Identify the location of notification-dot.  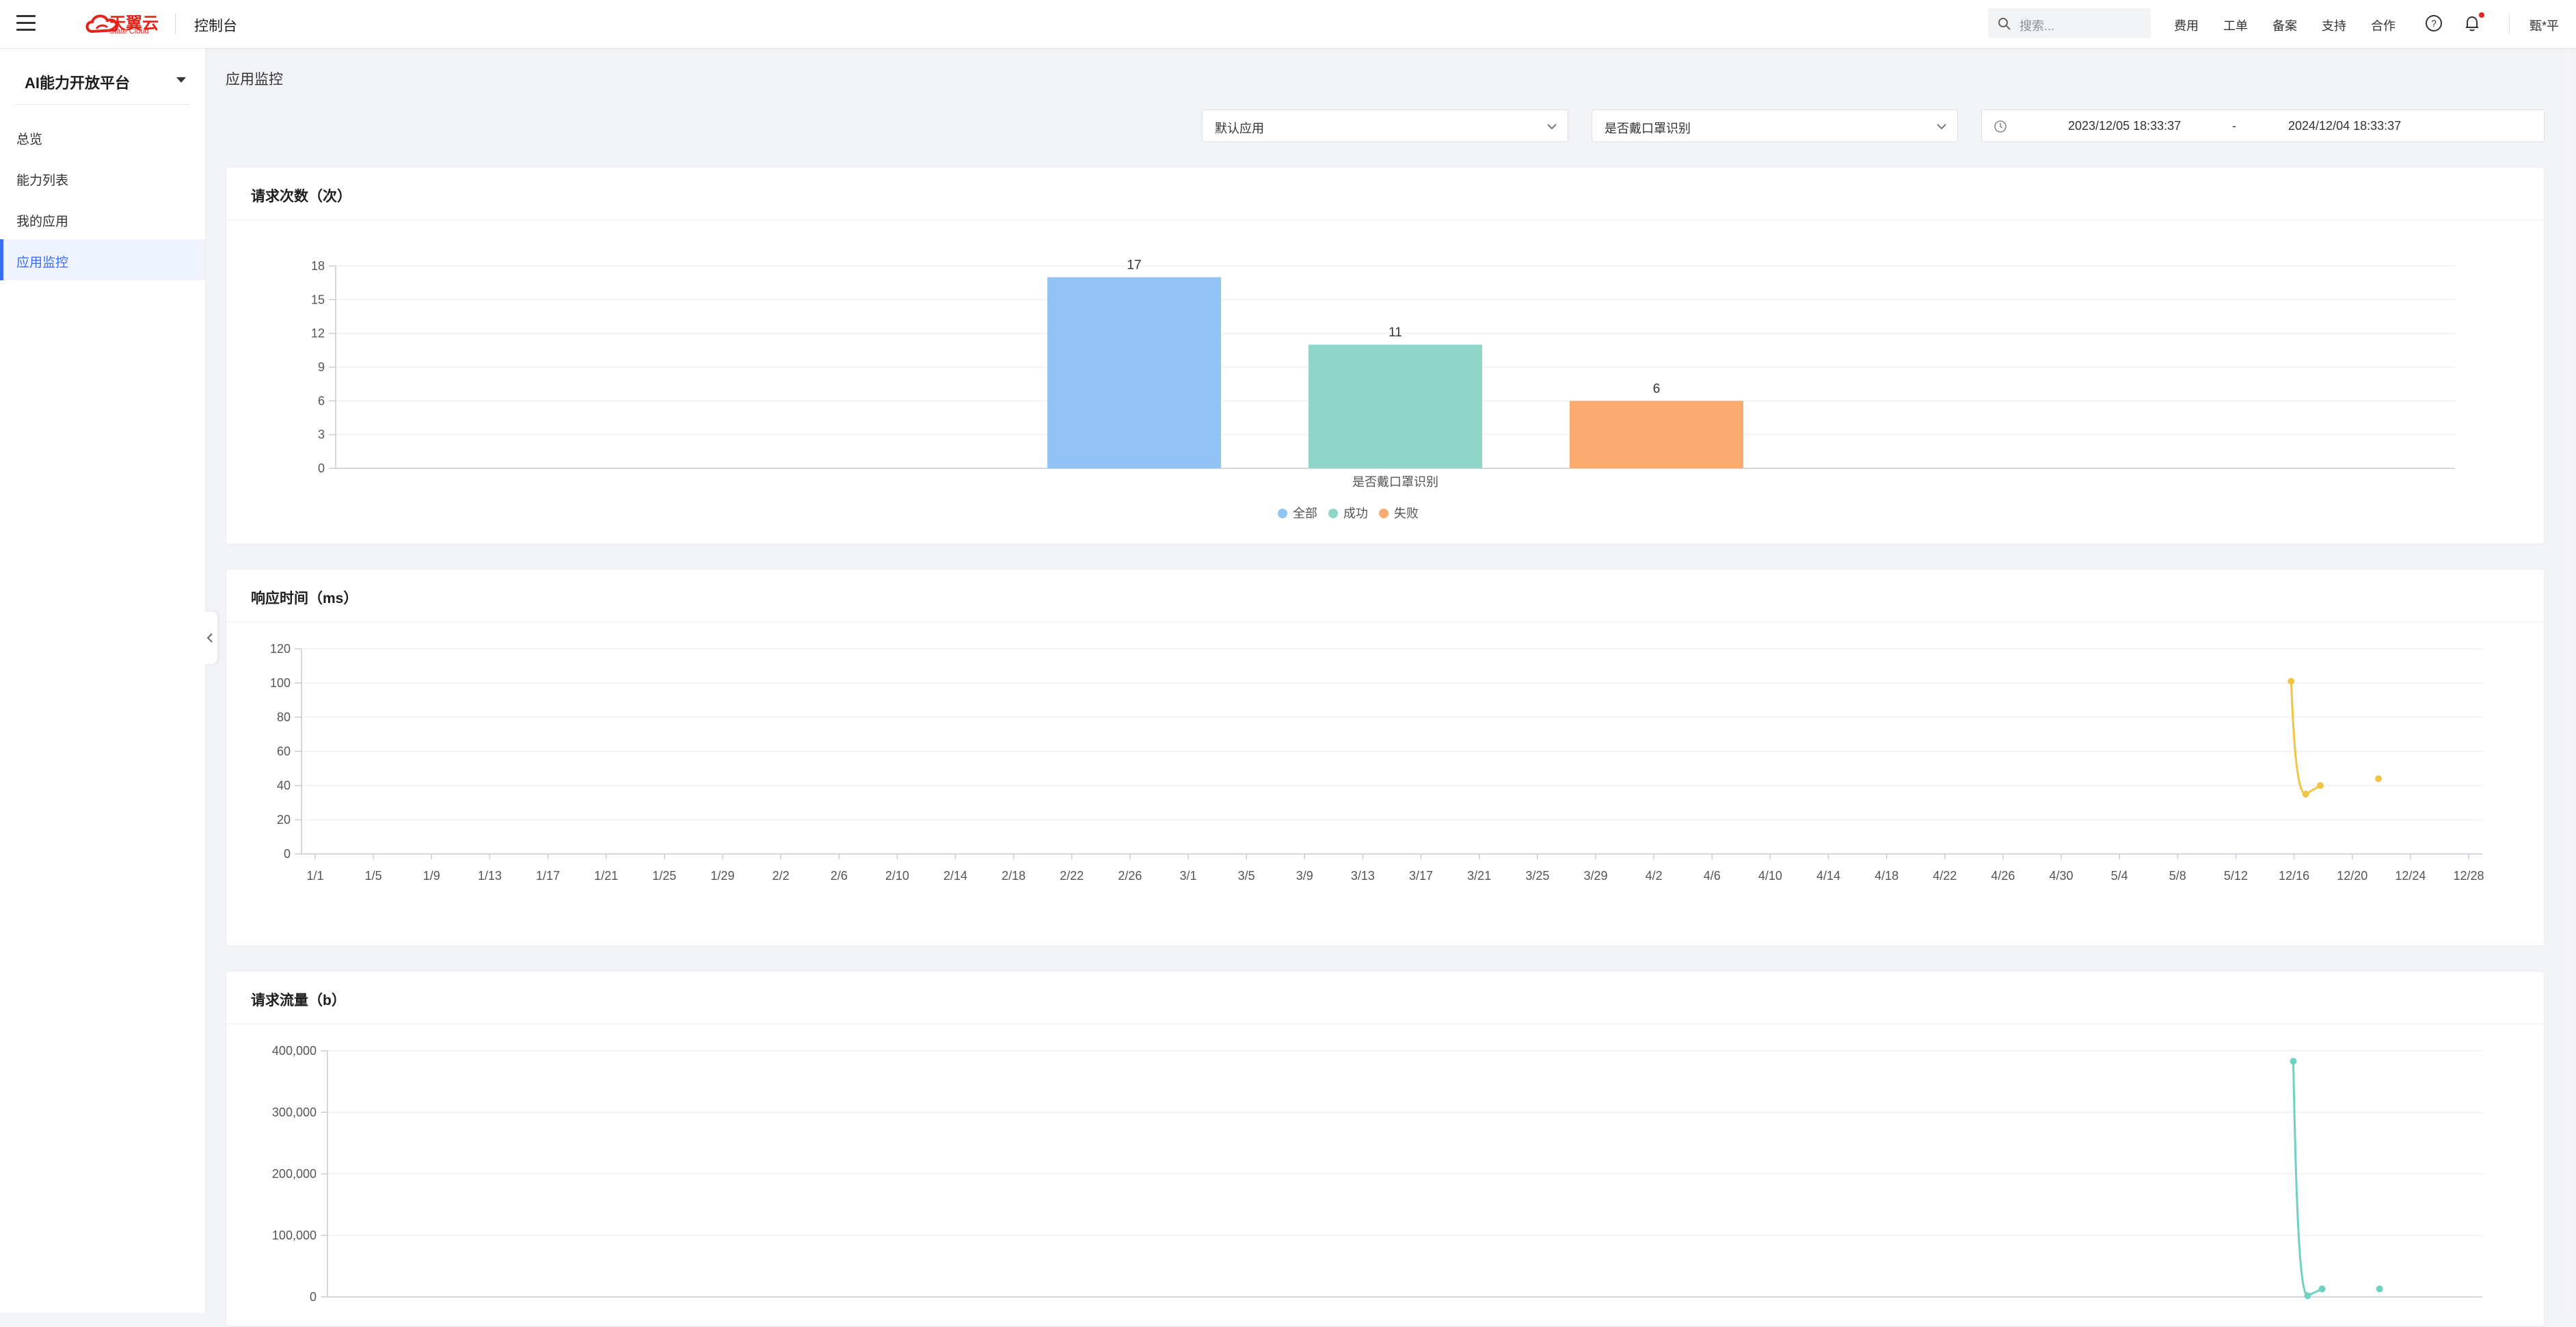
(2481, 15).